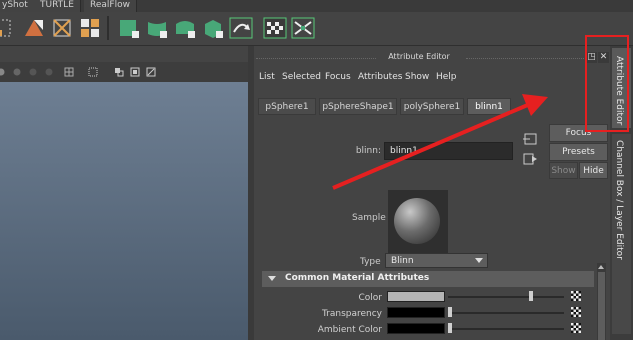 The image size is (633, 340). What do you see at coordinates (417, 77) in the screenshot?
I see `menu-show: Show` at bounding box center [417, 77].